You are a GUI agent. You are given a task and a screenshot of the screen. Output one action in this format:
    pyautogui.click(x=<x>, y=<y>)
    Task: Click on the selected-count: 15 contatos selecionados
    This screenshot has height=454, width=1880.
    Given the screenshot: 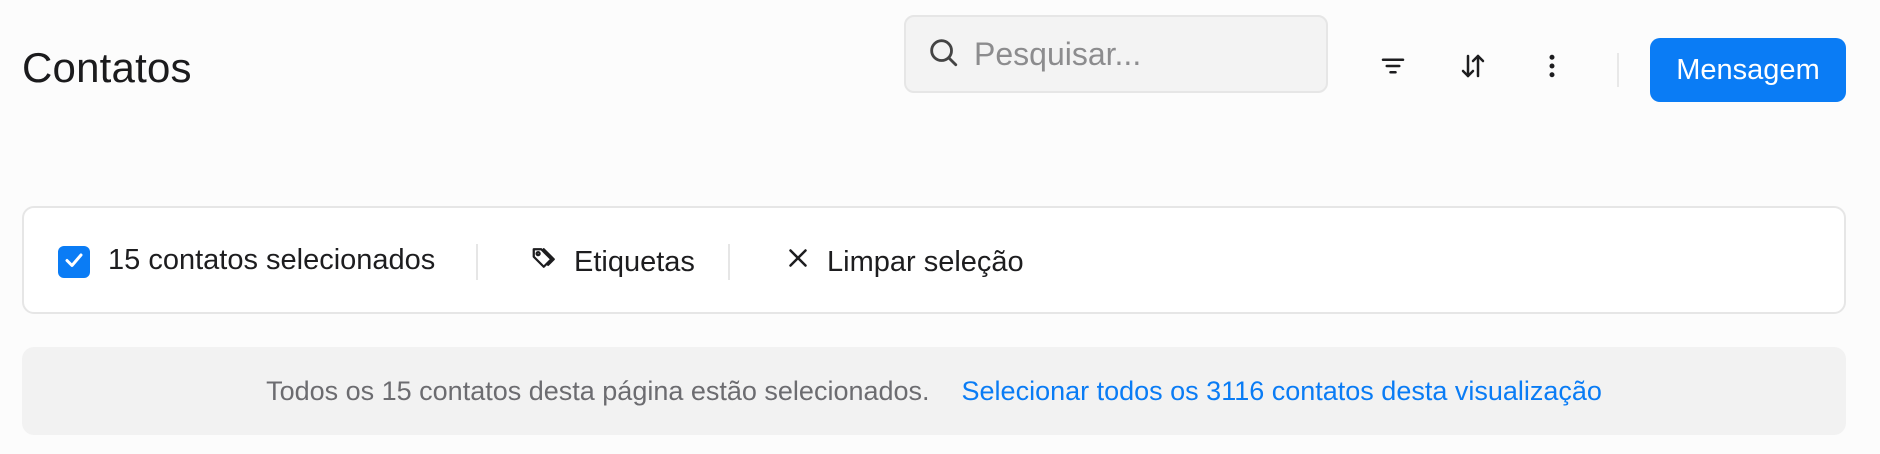 What is the action you would take?
    pyautogui.click(x=272, y=260)
    